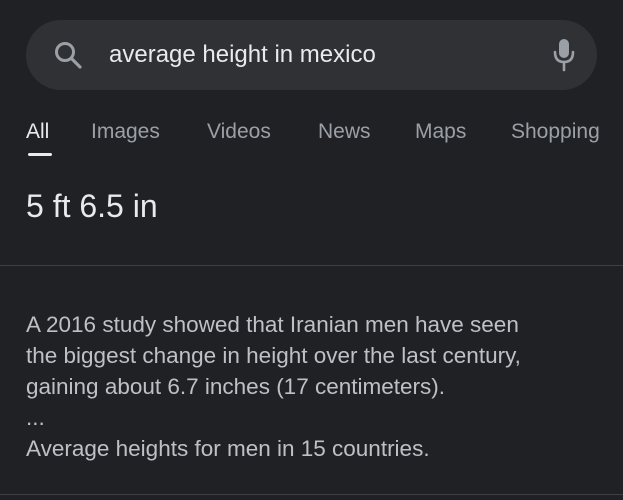 The height and width of the screenshot is (500, 623). What do you see at coordinates (555, 132) in the screenshot?
I see `tab-shopping: Shopping` at bounding box center [555, 132].